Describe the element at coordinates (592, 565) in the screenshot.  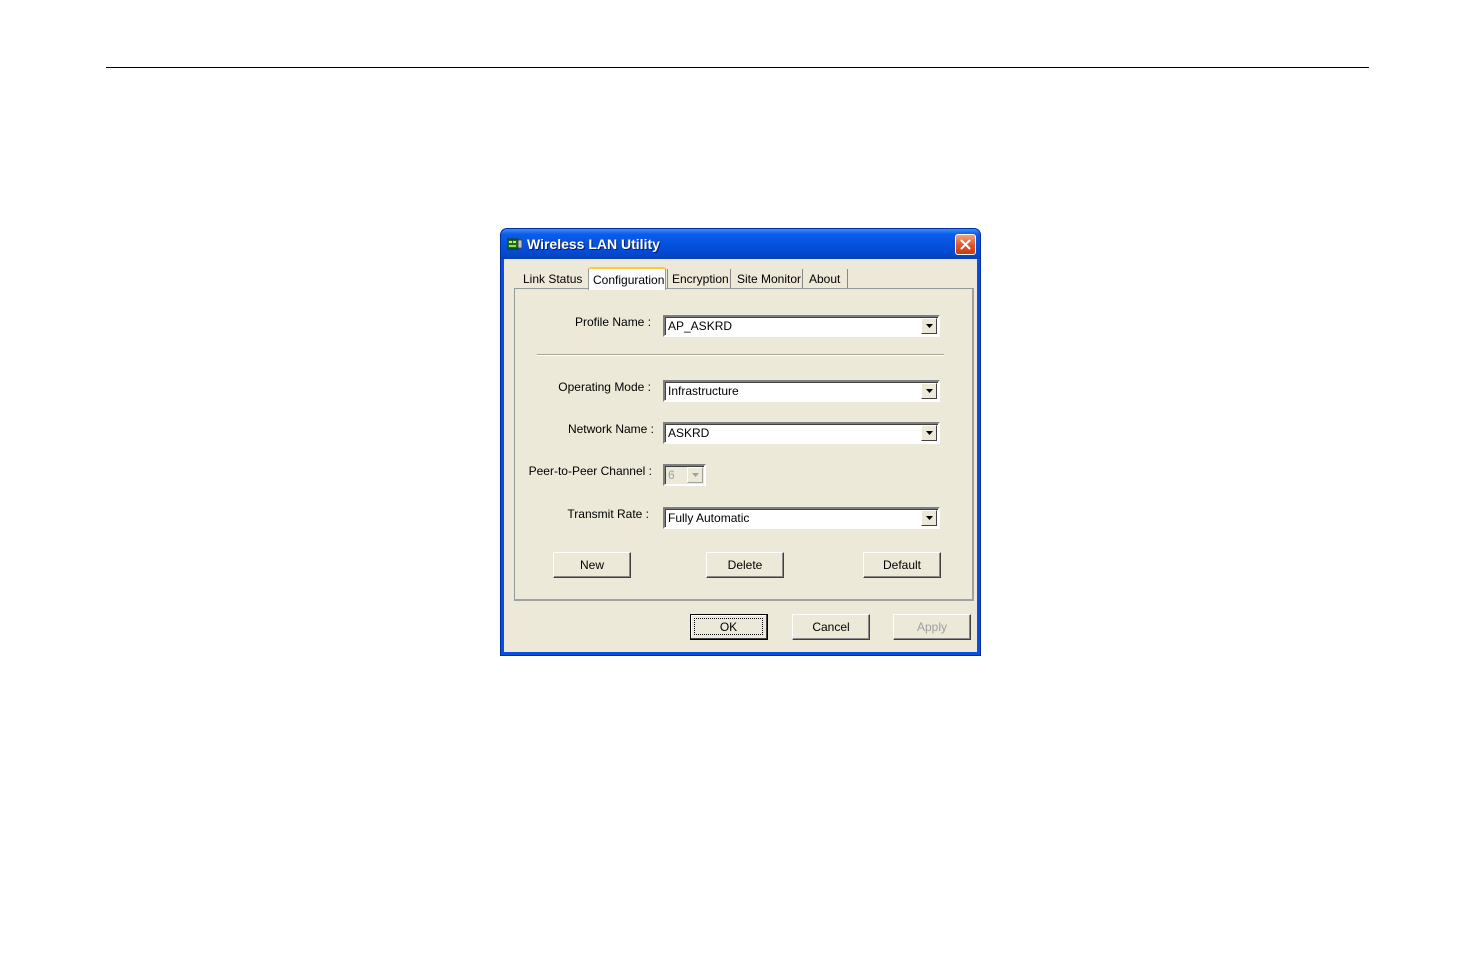
I see `new-profile-button: New` at that location.